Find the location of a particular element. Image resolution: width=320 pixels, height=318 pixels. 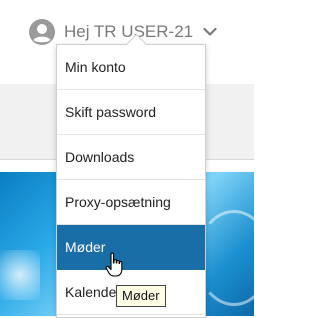

menu-item-moeder: Møder is located at coordinates (131, 247).